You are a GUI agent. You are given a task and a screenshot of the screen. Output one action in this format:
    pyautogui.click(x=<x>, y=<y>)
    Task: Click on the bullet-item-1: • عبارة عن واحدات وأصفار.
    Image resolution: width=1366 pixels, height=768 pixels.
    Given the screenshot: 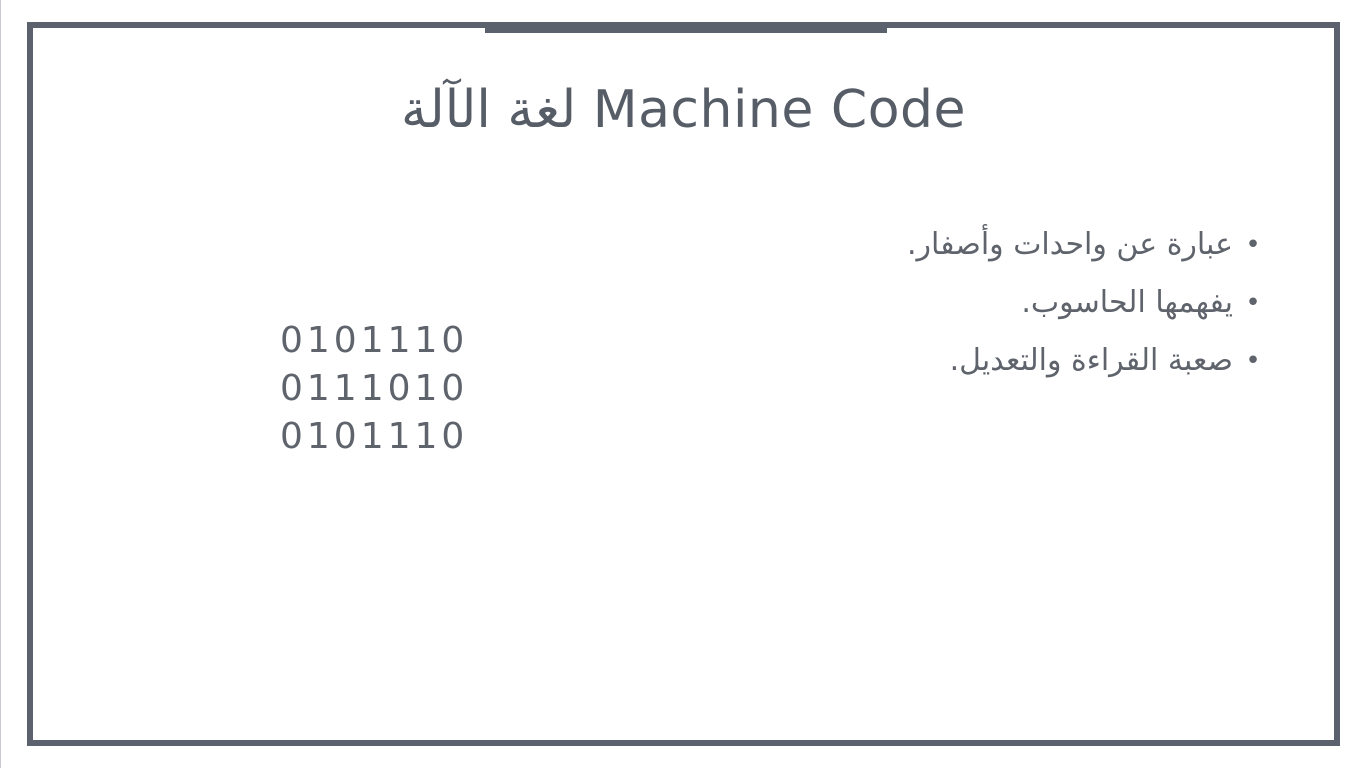 What is the action you would take?
    pyautogui.click(x=943, y=245)
    